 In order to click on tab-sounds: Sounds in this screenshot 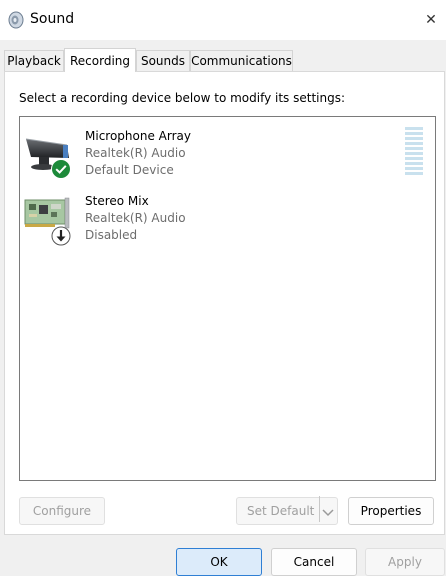, I will do `click(163, 60)`.